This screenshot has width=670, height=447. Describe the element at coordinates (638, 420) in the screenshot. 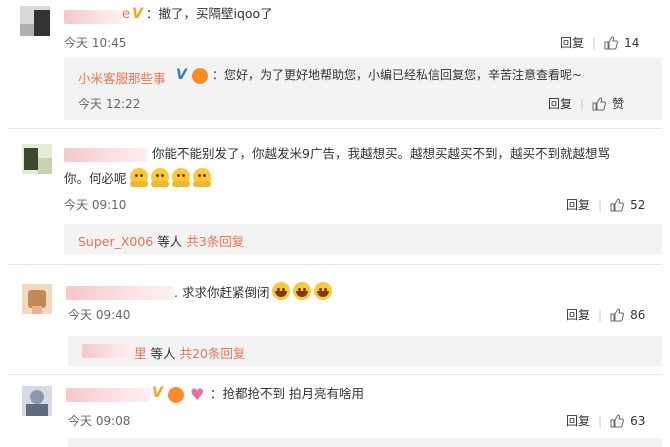

I see `like-count: 63` at that location.